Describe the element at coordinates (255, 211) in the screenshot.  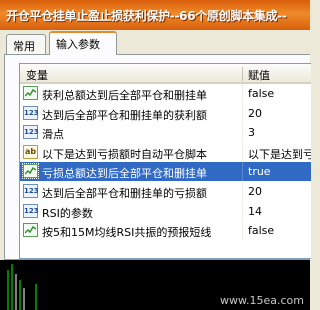
I see `parameter-value: 14` at that location.